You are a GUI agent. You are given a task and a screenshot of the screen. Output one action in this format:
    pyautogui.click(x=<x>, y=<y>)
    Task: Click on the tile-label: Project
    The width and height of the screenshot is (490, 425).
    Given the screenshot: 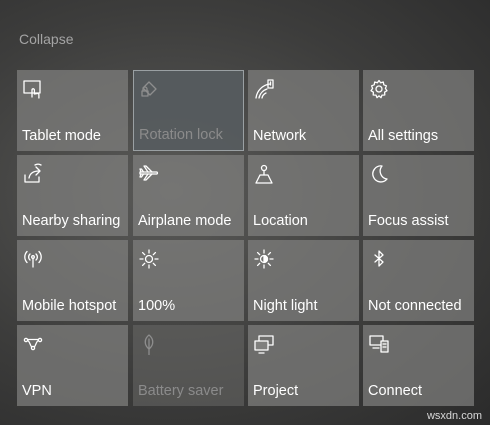 What is the action you would take?
    pyautogui.click(x=276, y=391)
    